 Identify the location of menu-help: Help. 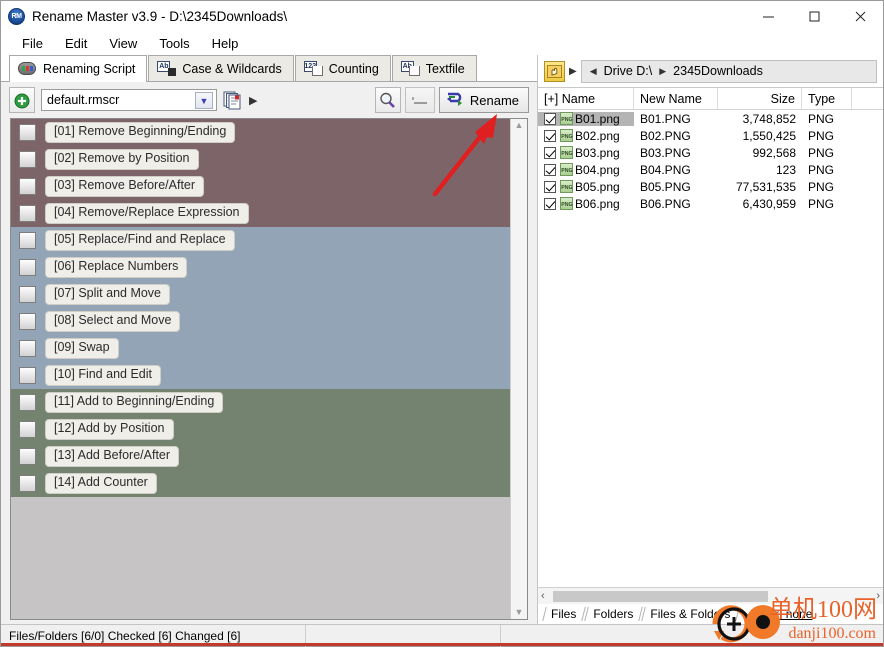
(225, 43).